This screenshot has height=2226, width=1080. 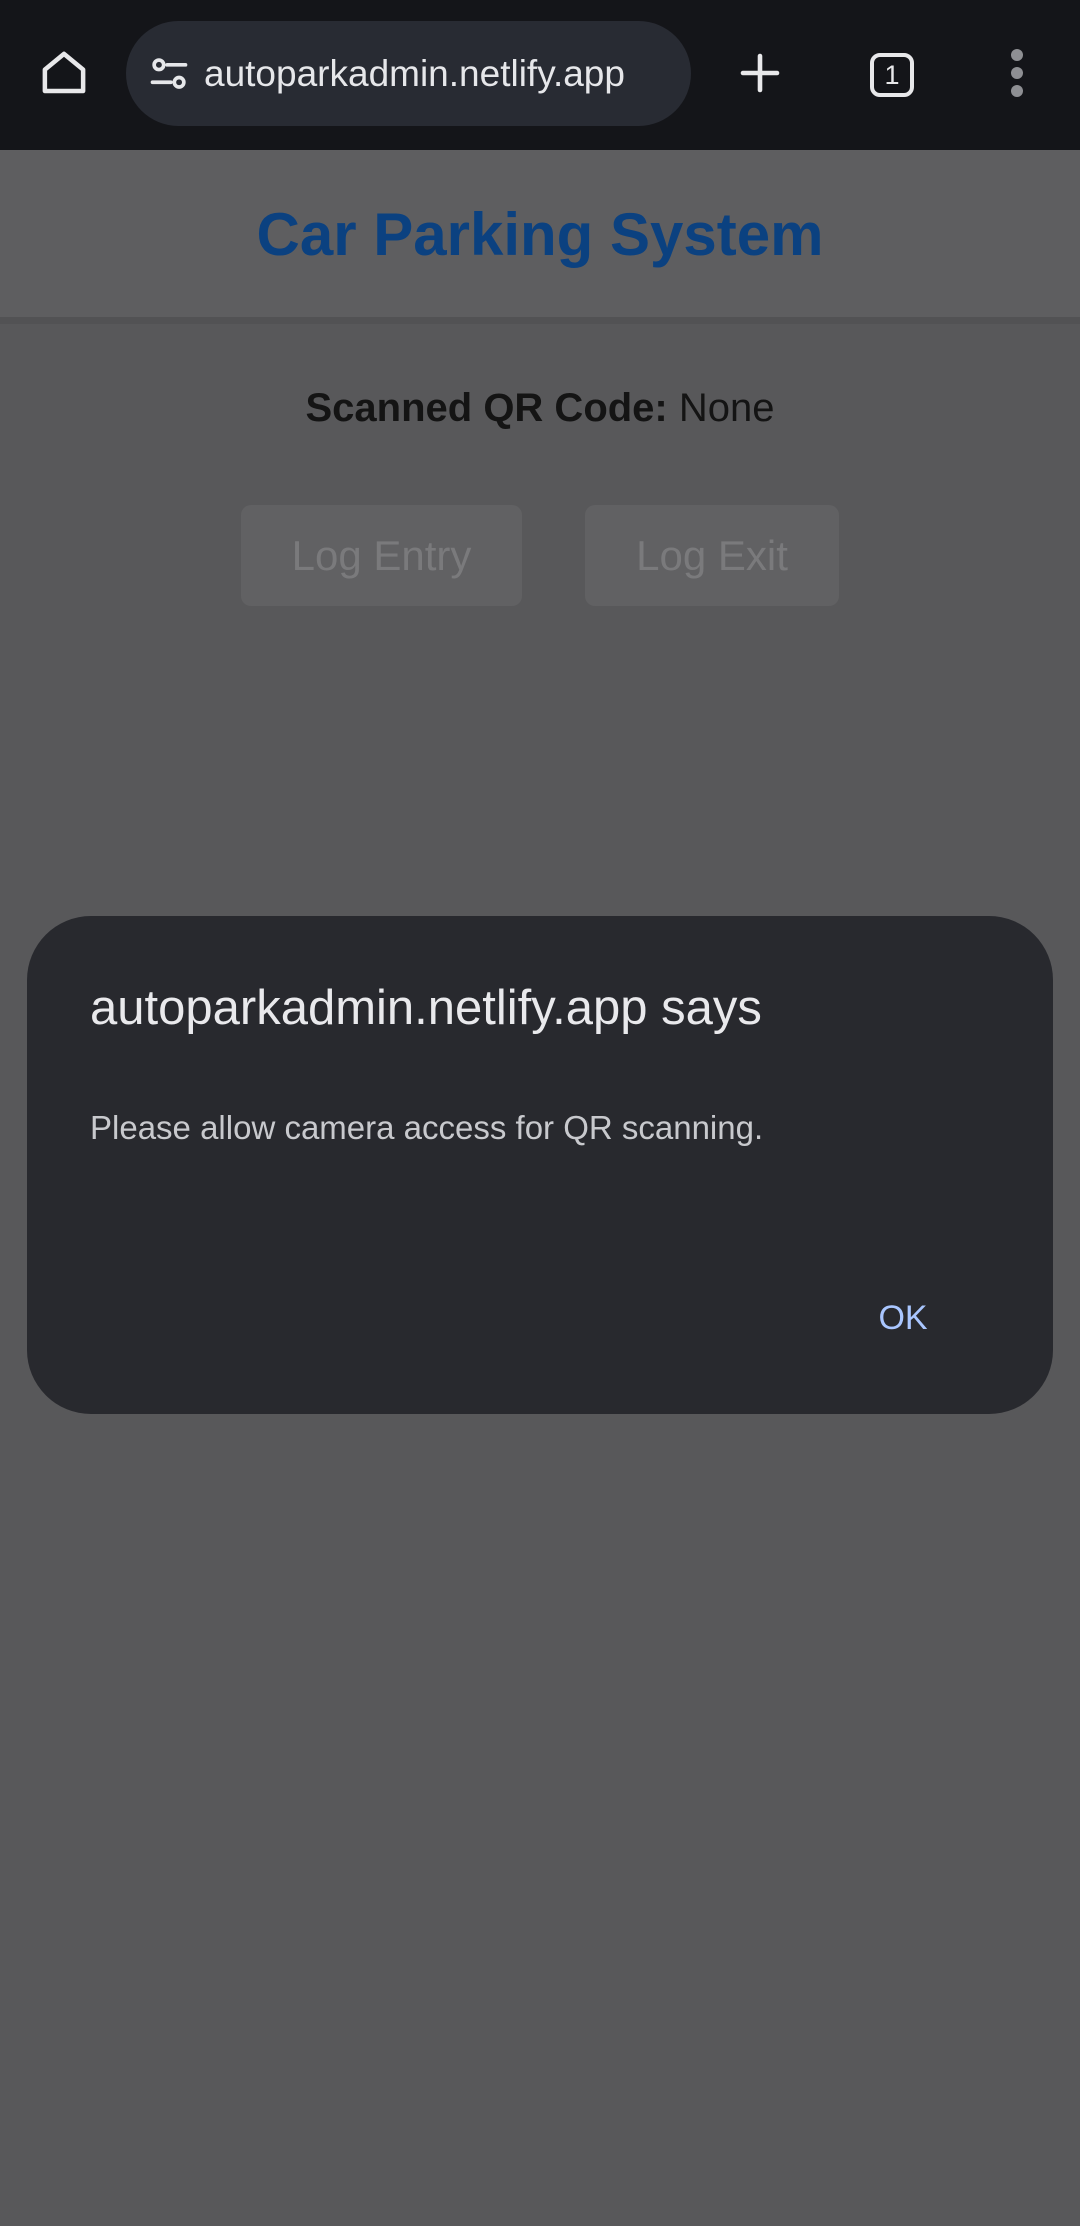 I want to click on tab-switcher-button: 1, so click(x=892, y=75).